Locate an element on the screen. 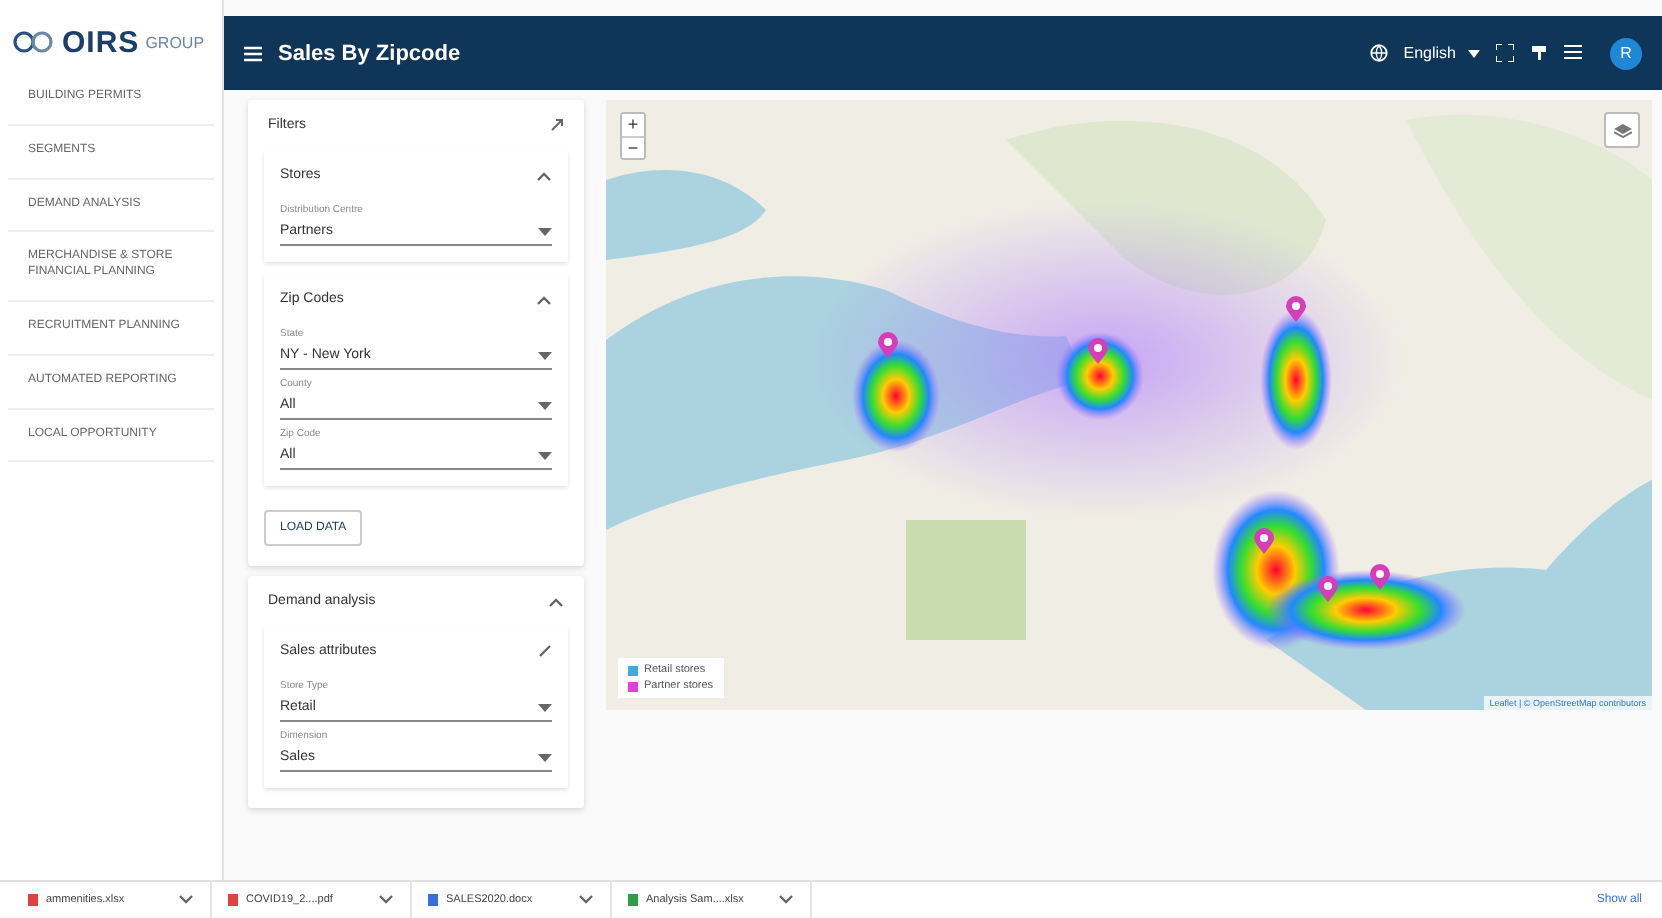 The height and width of the screenshot is (918, 1662). page-title: Sales By Zipcode is located at coordinates (370, 53).